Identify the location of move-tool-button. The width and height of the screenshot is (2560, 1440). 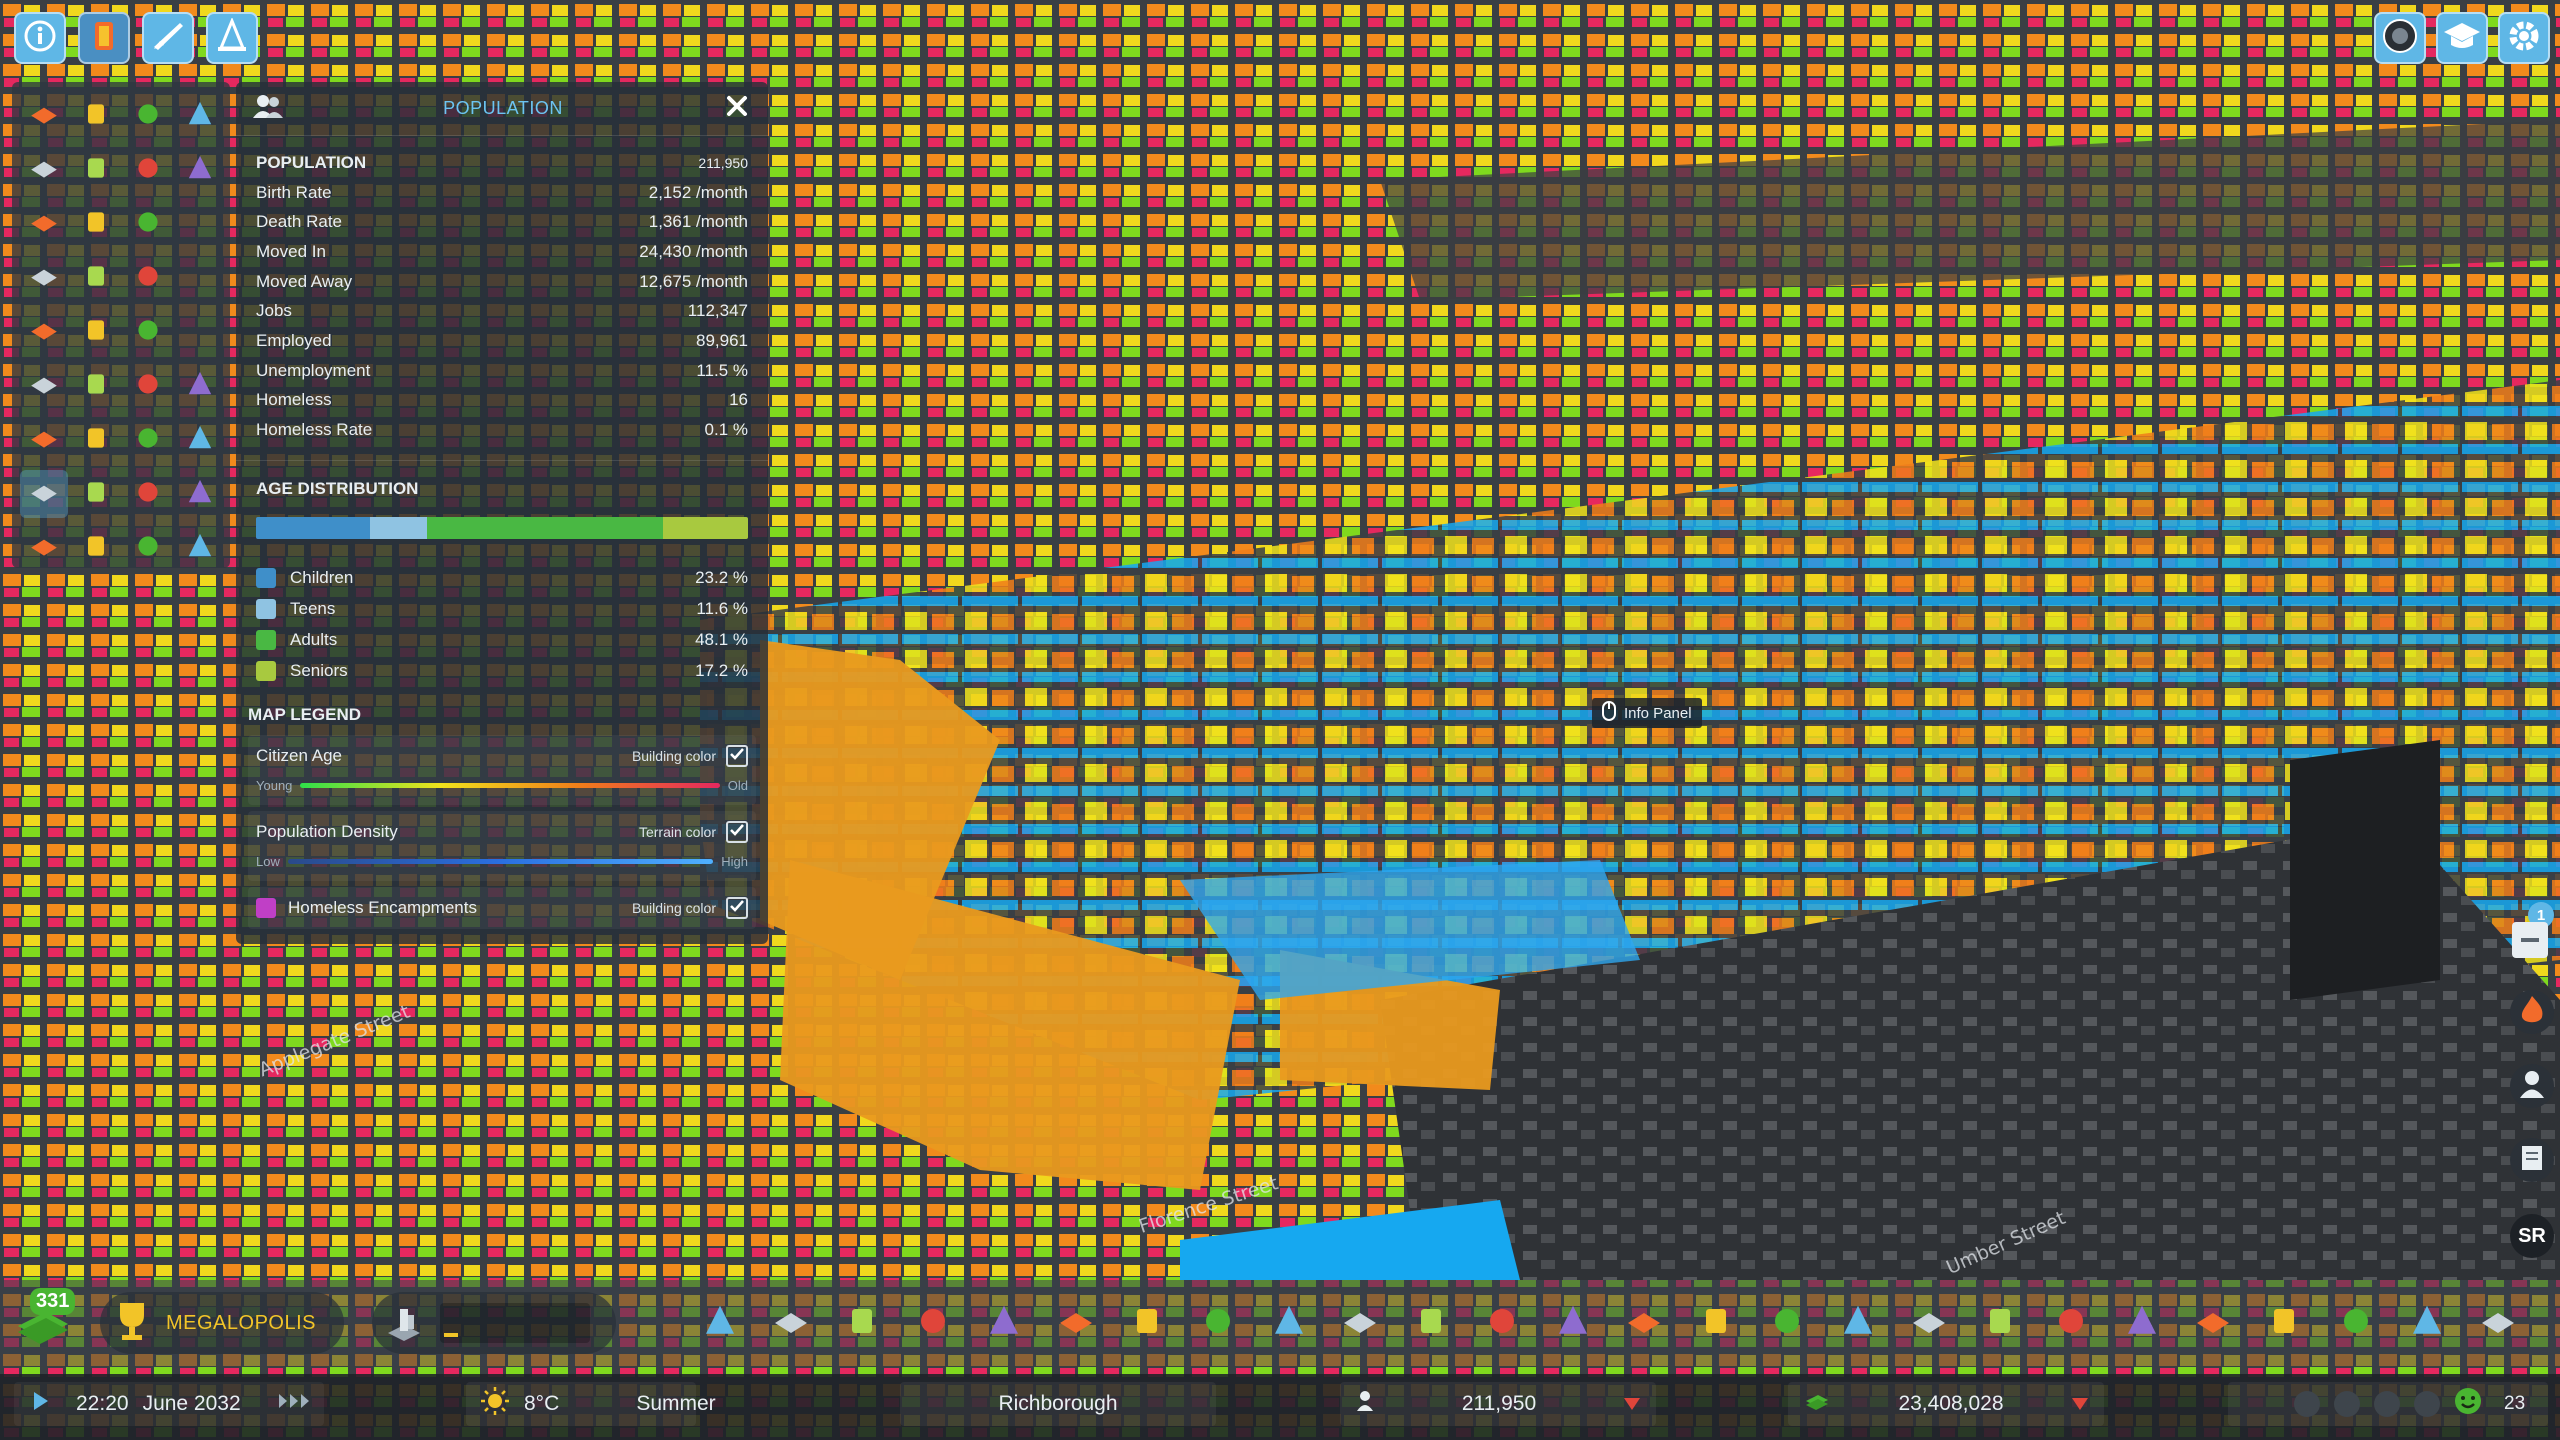
(2427, 1323).